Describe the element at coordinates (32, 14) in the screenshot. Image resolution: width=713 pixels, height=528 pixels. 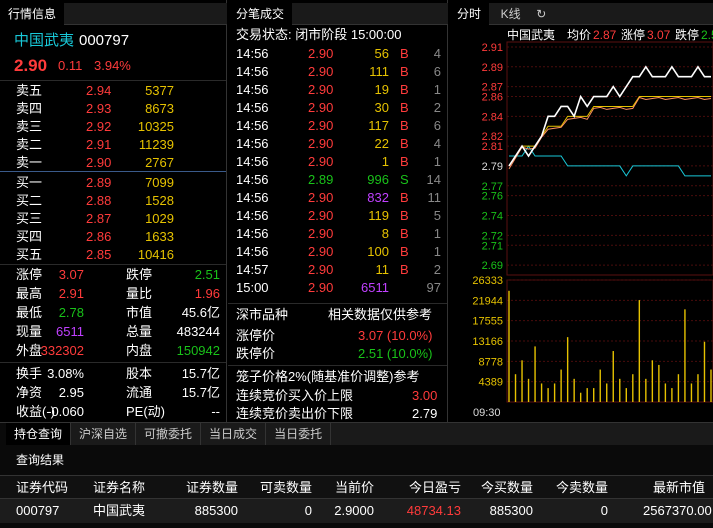
I see `tab-quote-info: 行情信息` at that location.